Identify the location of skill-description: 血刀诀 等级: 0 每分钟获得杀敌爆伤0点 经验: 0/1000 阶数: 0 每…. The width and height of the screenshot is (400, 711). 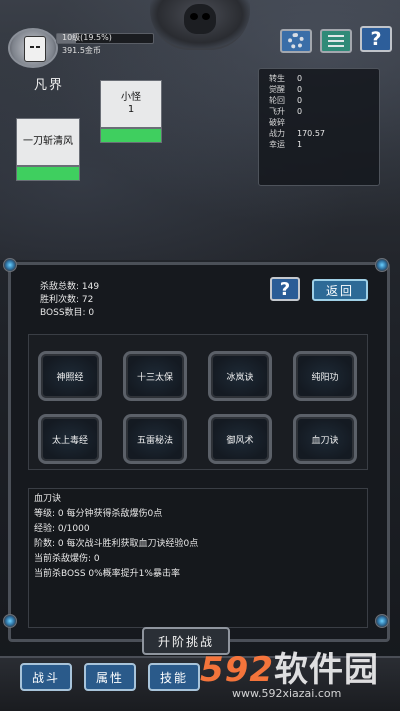
(116, 537).